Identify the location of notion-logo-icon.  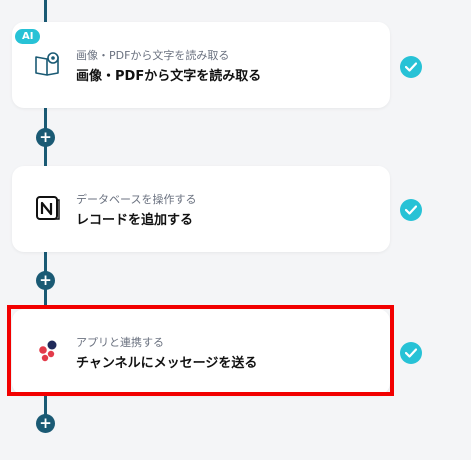
(48, 208).